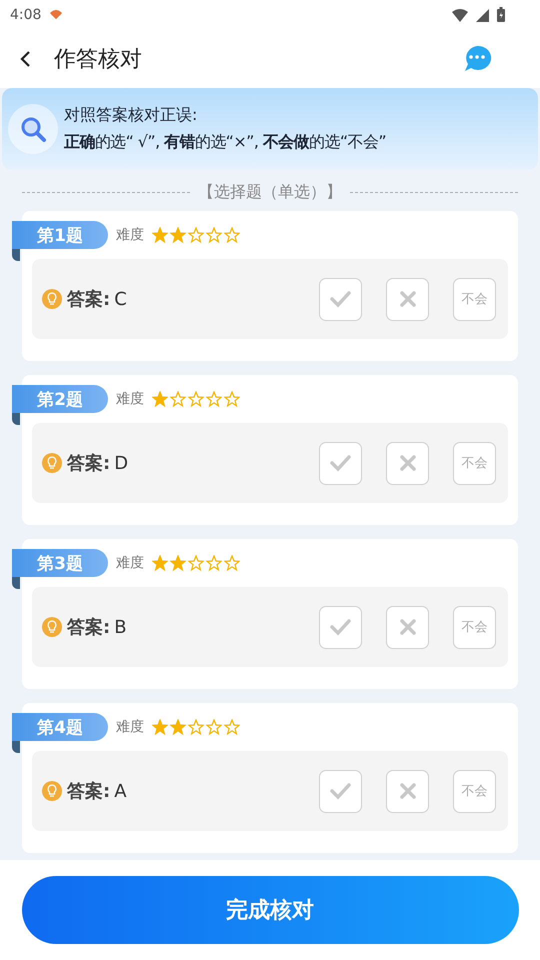 The width and height of the screenshot is (540, 960). What do you see at coordinates (120, 299) in the screenshot?
I see `answer-value: C` at bounding box center [120, 299].